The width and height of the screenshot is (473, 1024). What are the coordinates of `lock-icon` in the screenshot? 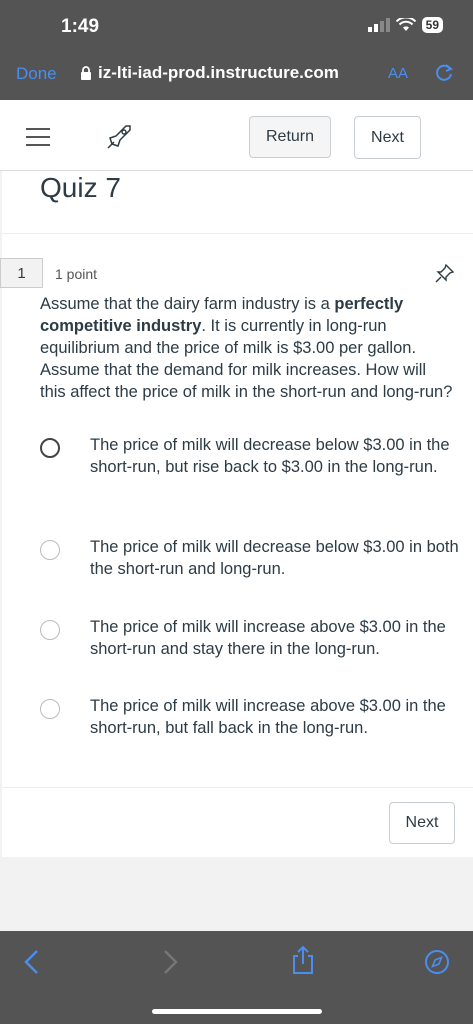 It's located at (86, 73).